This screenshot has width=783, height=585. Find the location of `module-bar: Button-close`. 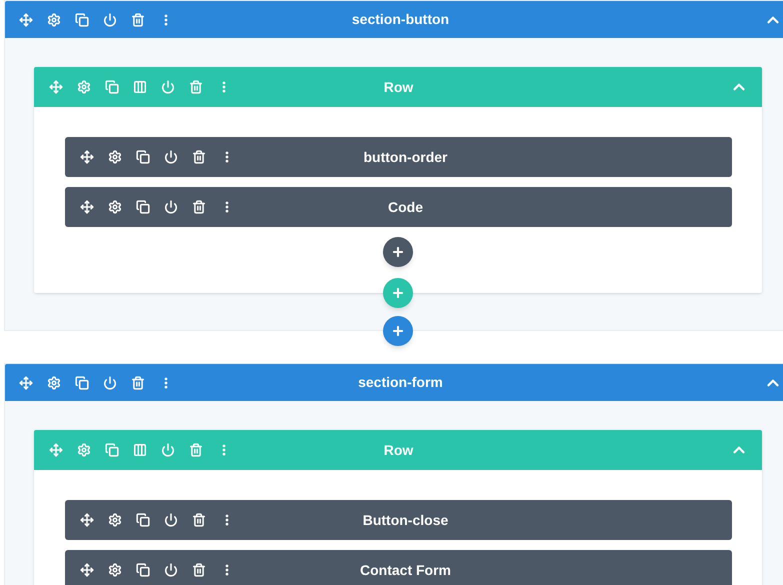

module-bar: Button-close is located at coordinates (398, 520).